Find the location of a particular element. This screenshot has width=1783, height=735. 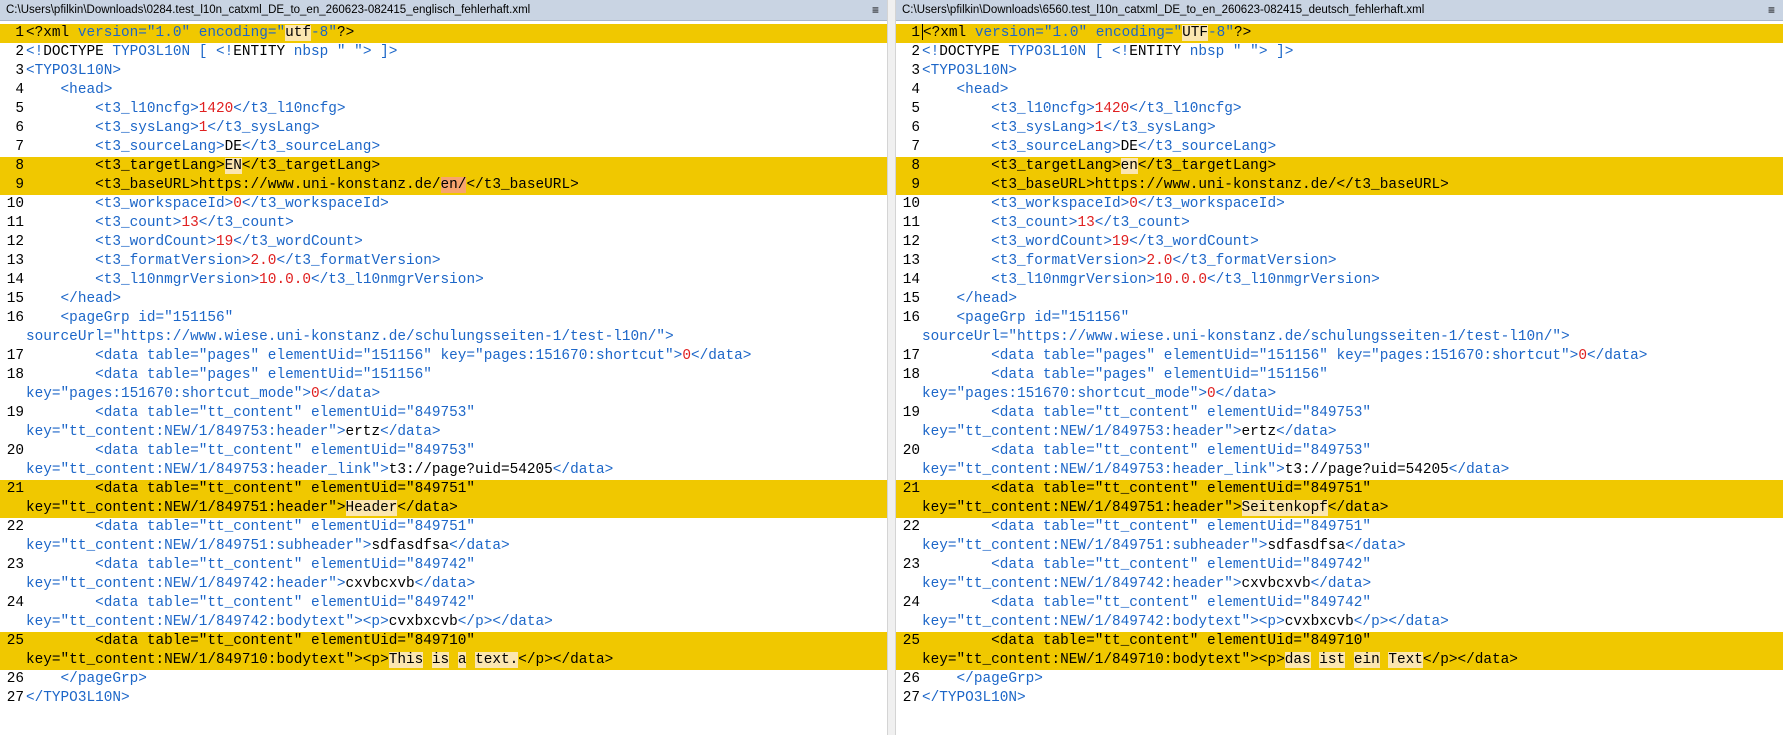

line-text: <t3_targetLang>EN</t3_targetLang> is located at coordinates (203, 166).